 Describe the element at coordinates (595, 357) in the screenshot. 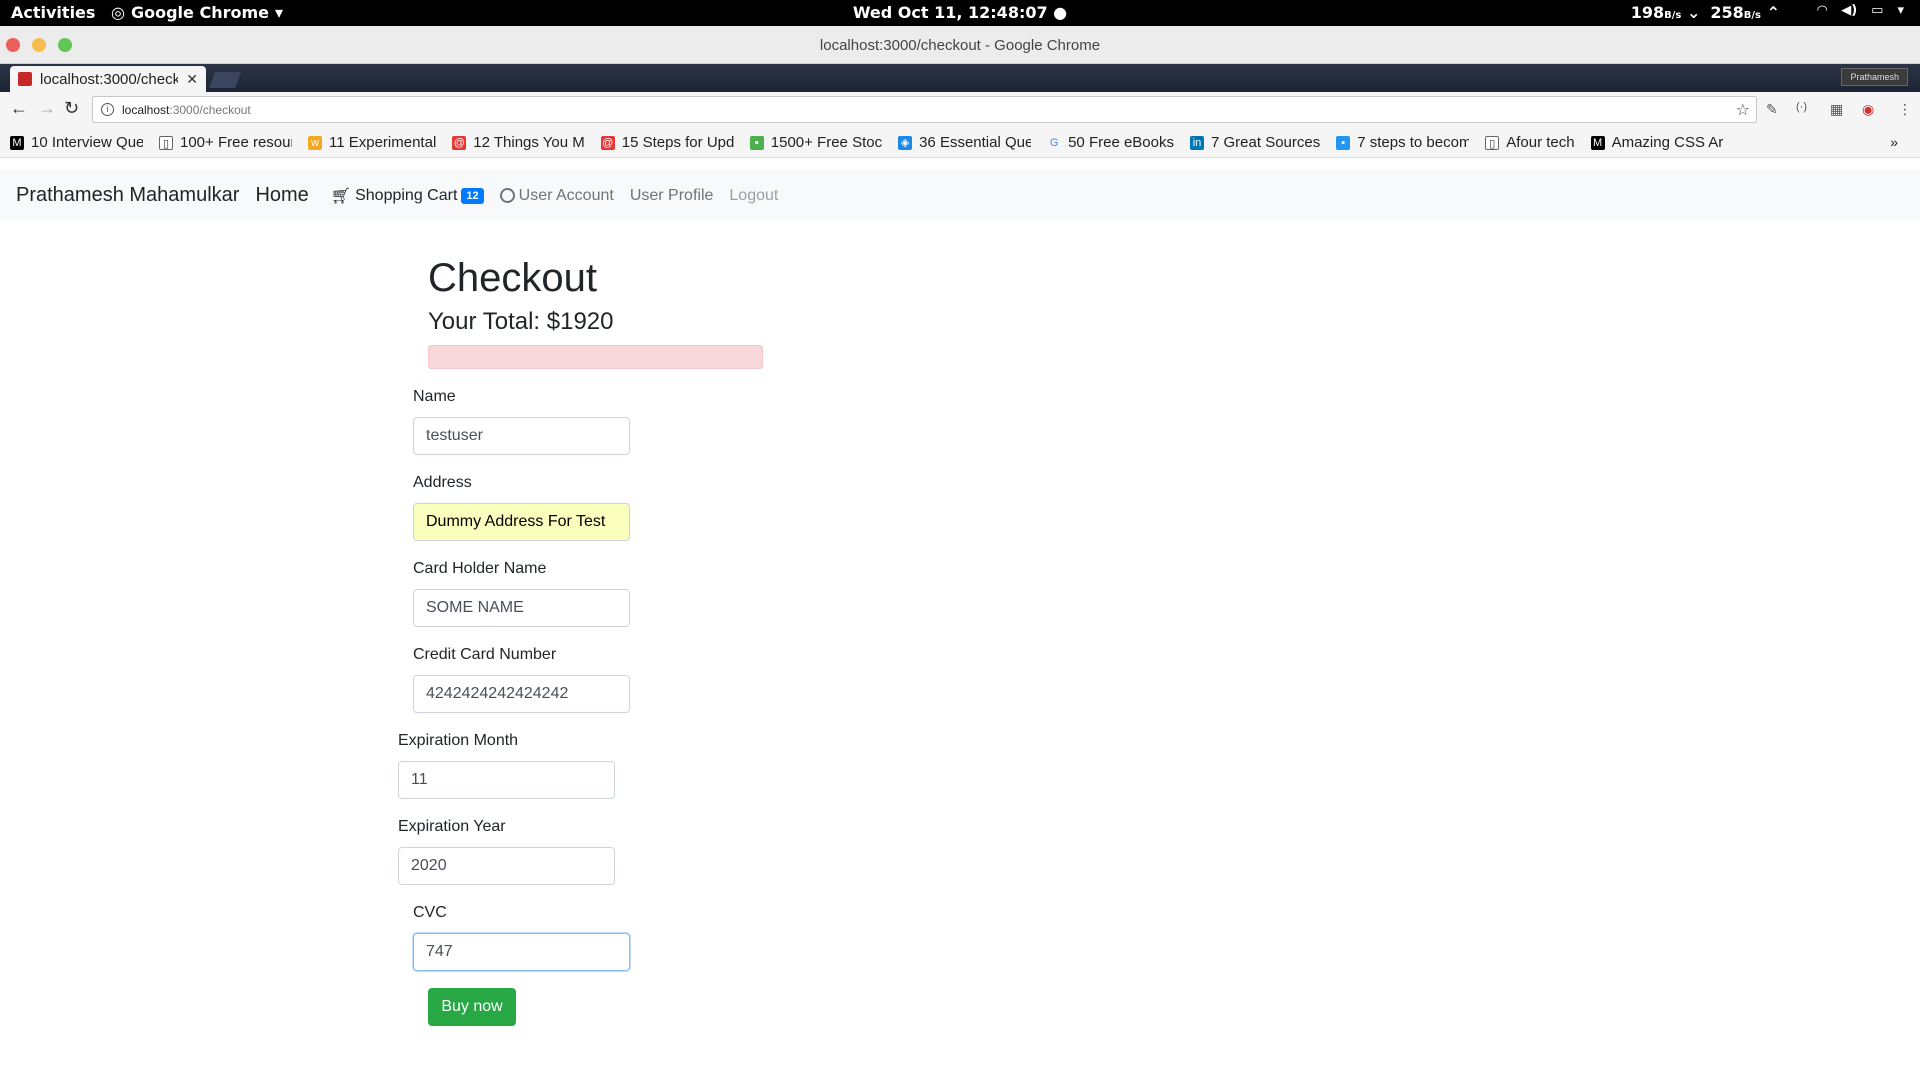

I see `error-alert` at that location.